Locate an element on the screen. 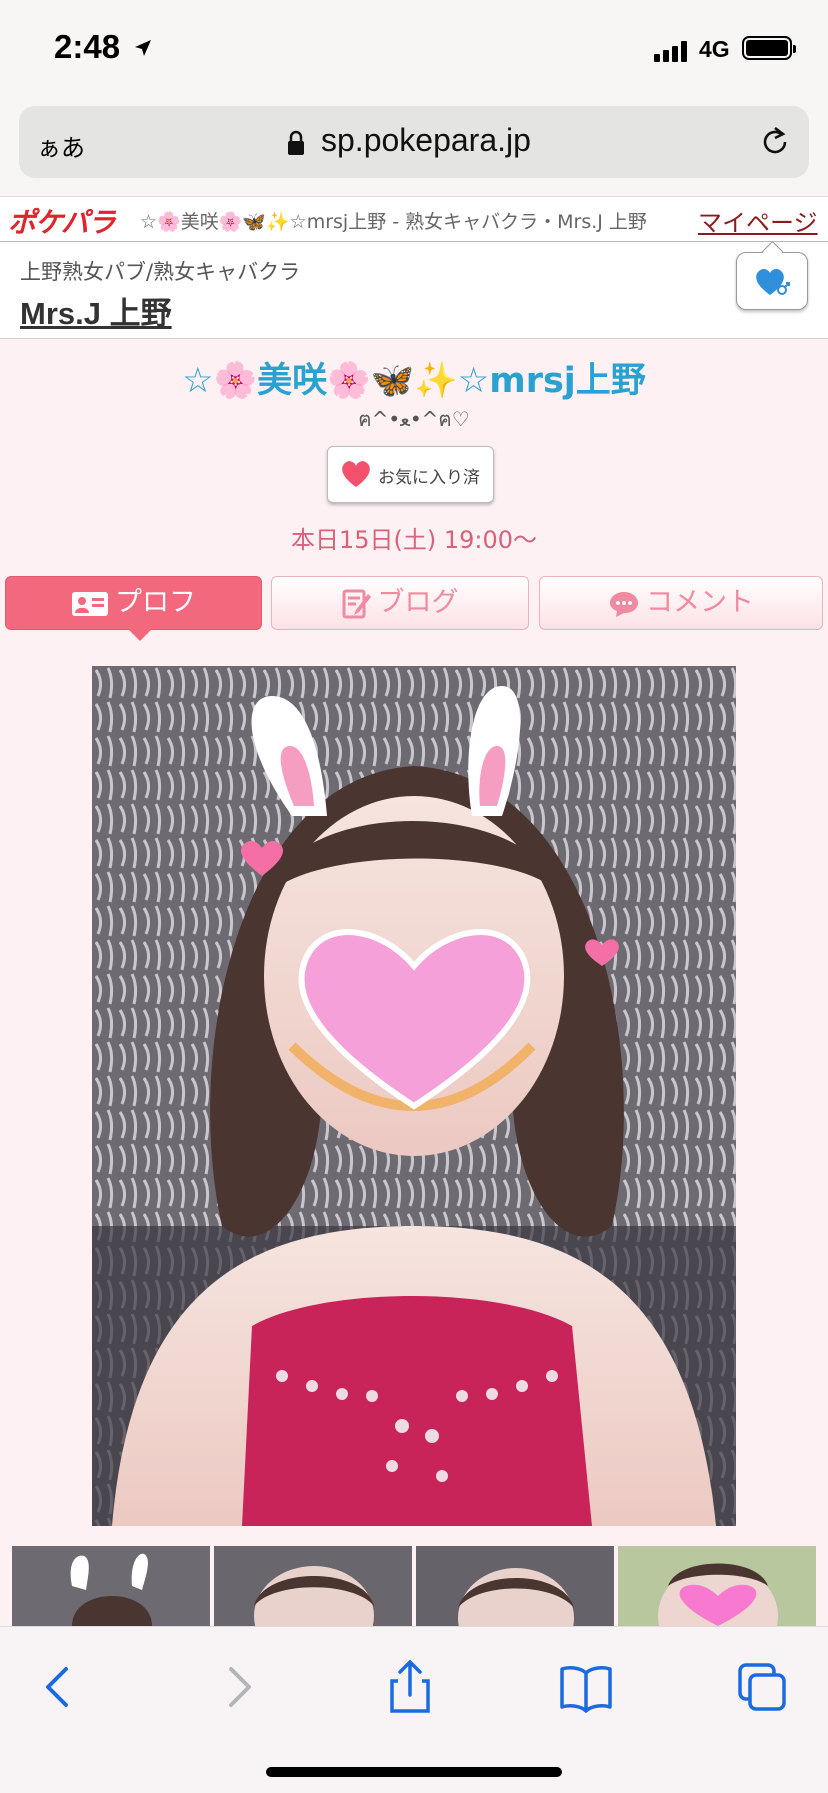 The width and height of the screenshot is (828, 1793). status-bar: 2:48 4G is located at coordinates (414, 49).